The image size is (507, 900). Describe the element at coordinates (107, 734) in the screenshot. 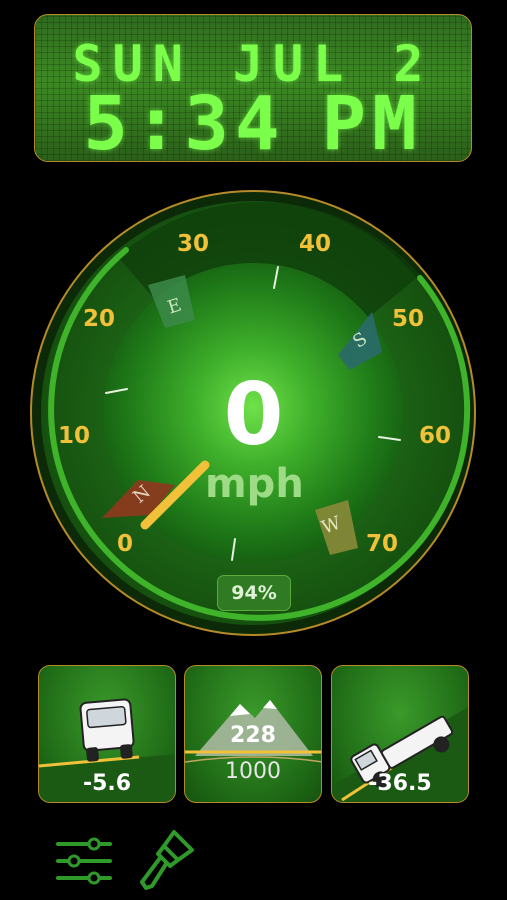

I see `roll-tile: -5.6` at that location.